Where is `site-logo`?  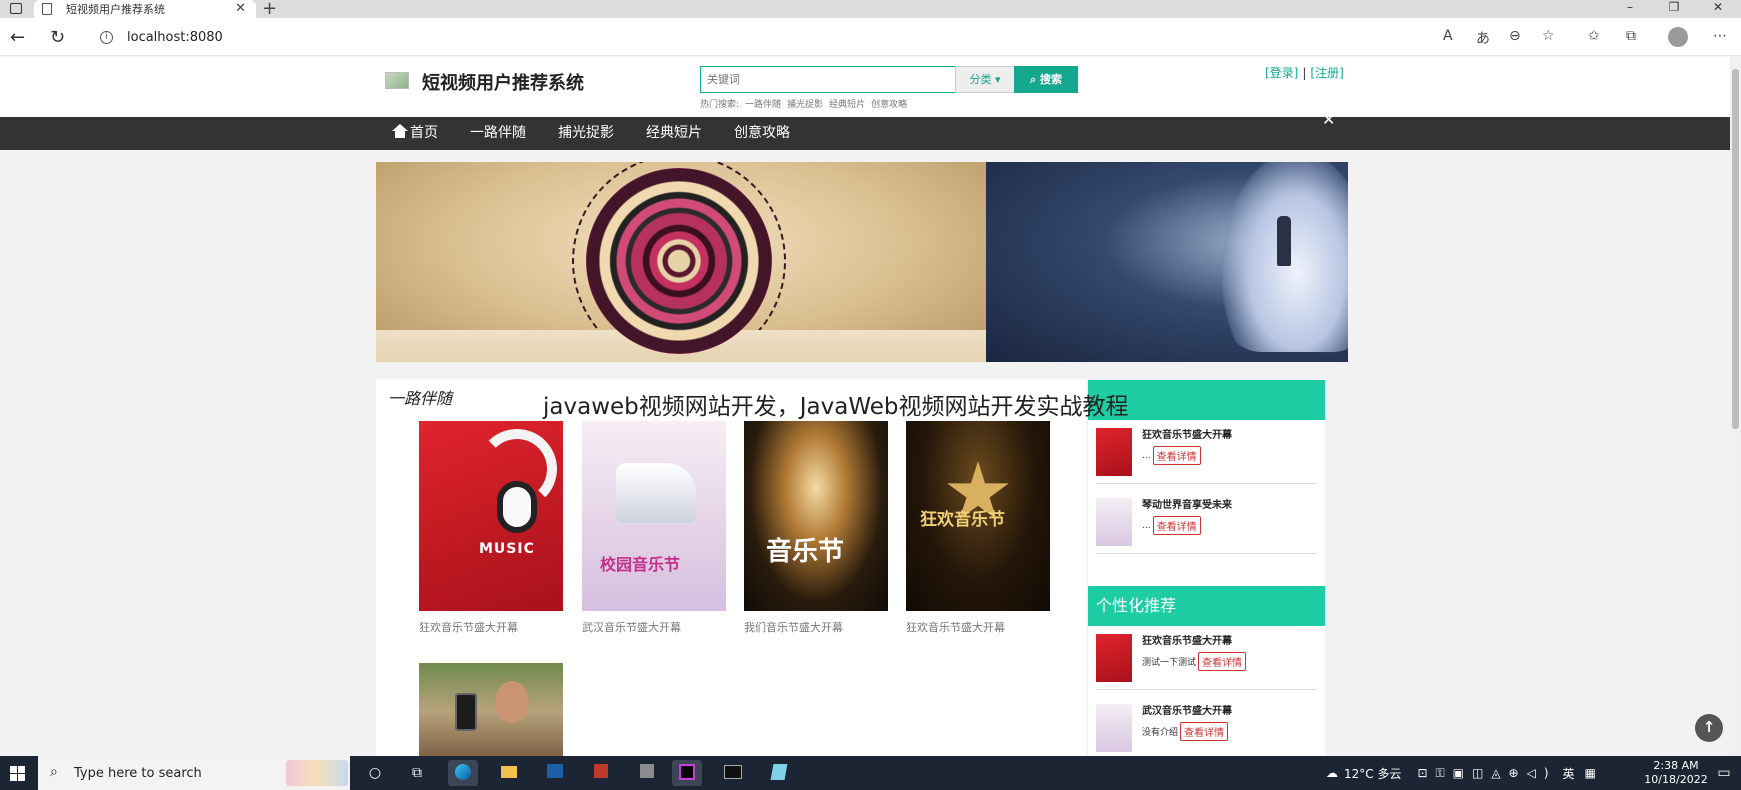 site-logo is located at coordinates (397, 80).